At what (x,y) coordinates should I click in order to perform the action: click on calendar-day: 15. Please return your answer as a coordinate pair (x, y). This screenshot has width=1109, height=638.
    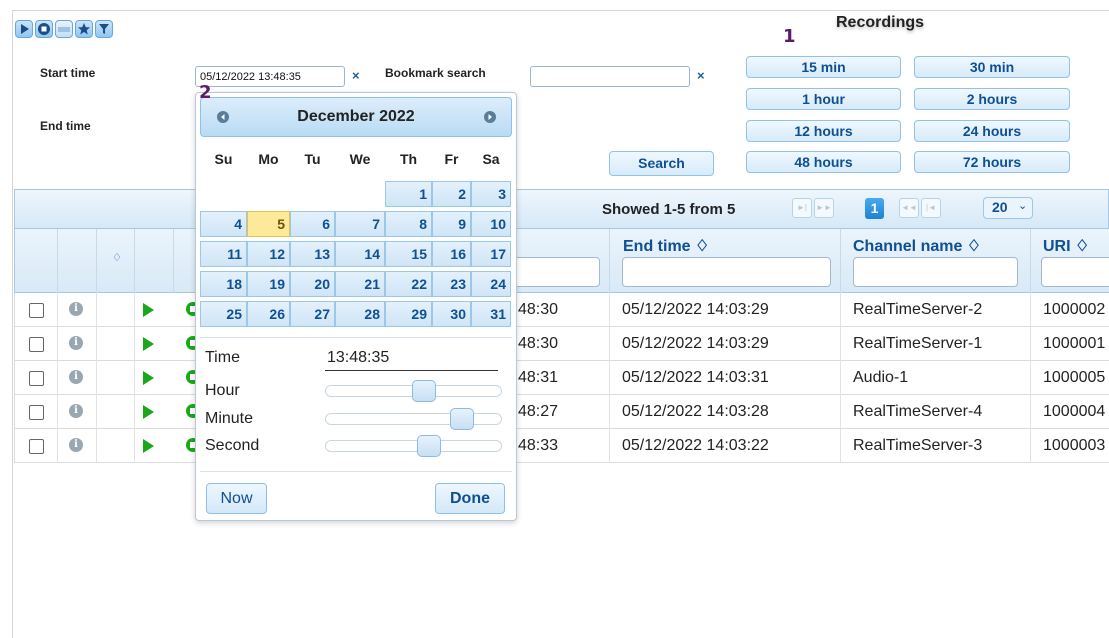
    Looking at the image, I should click on (408, 254).